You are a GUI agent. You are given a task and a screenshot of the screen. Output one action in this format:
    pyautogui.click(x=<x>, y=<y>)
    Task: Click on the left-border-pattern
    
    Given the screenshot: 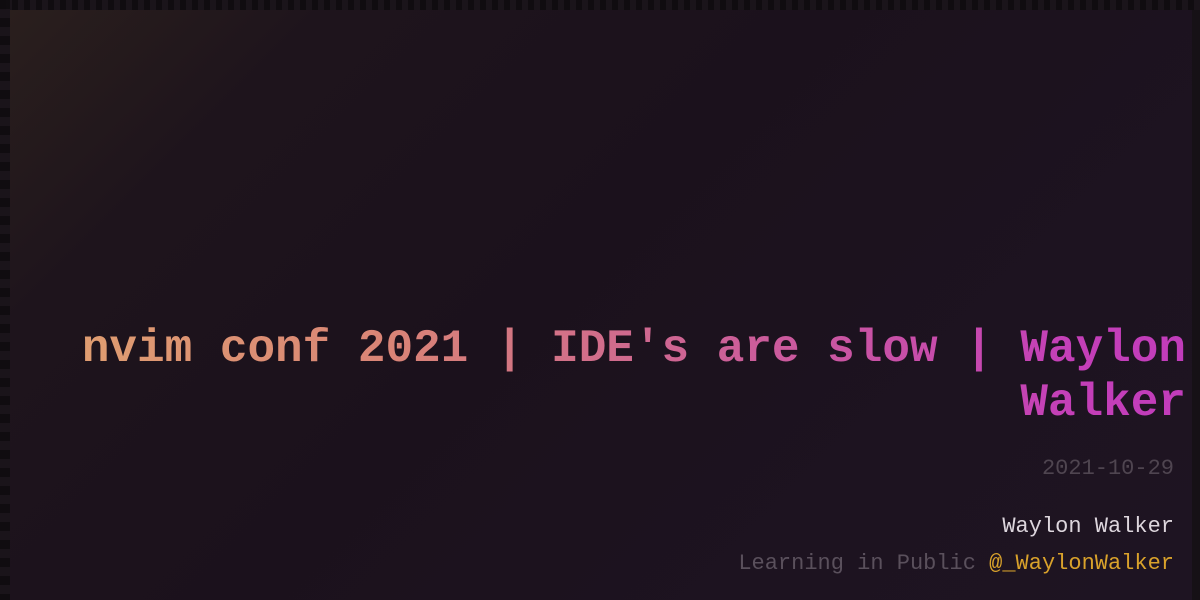 What is the action you would take?
    pyautogui.click(x=5, y=300)
    